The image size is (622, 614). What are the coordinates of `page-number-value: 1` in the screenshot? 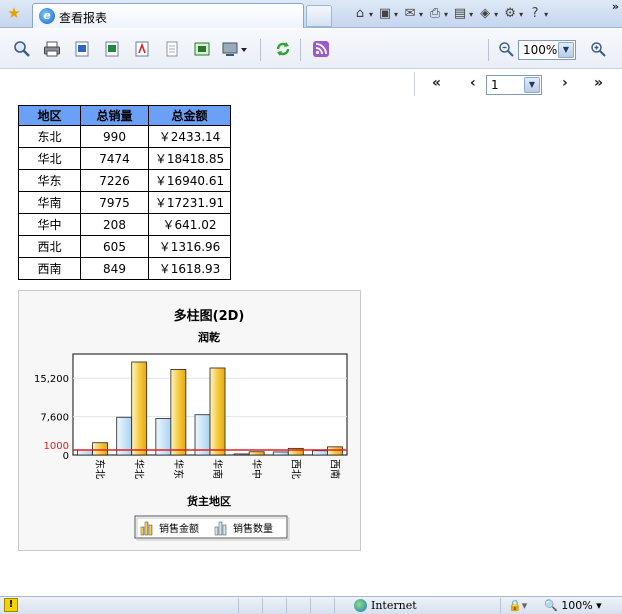 It's located at (495, 85).